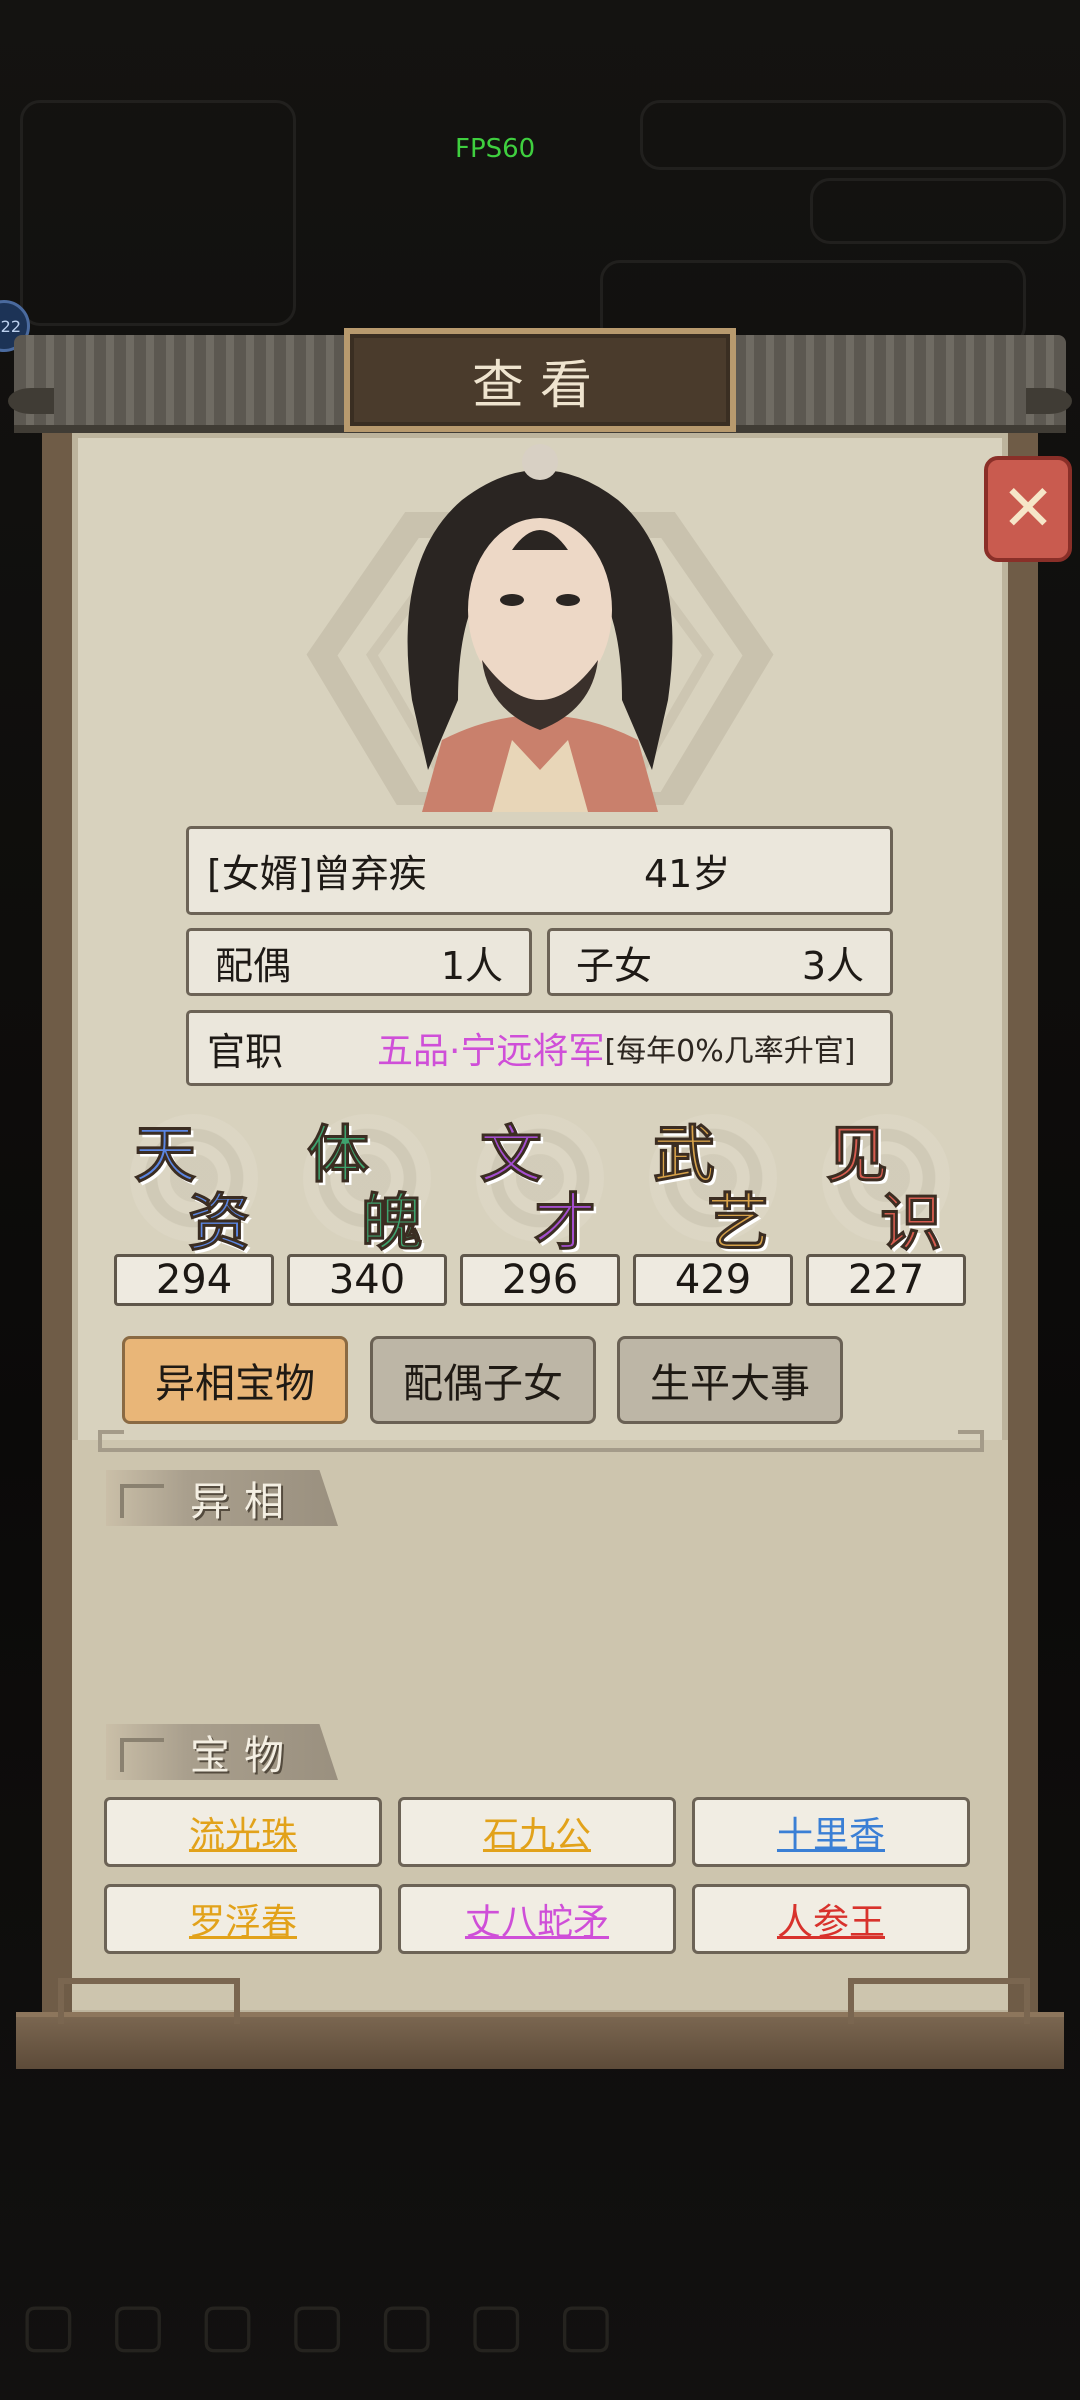 The width and height of the screenshot is (1080, 2400). I want to click on character-portrait, so click(540, 628).